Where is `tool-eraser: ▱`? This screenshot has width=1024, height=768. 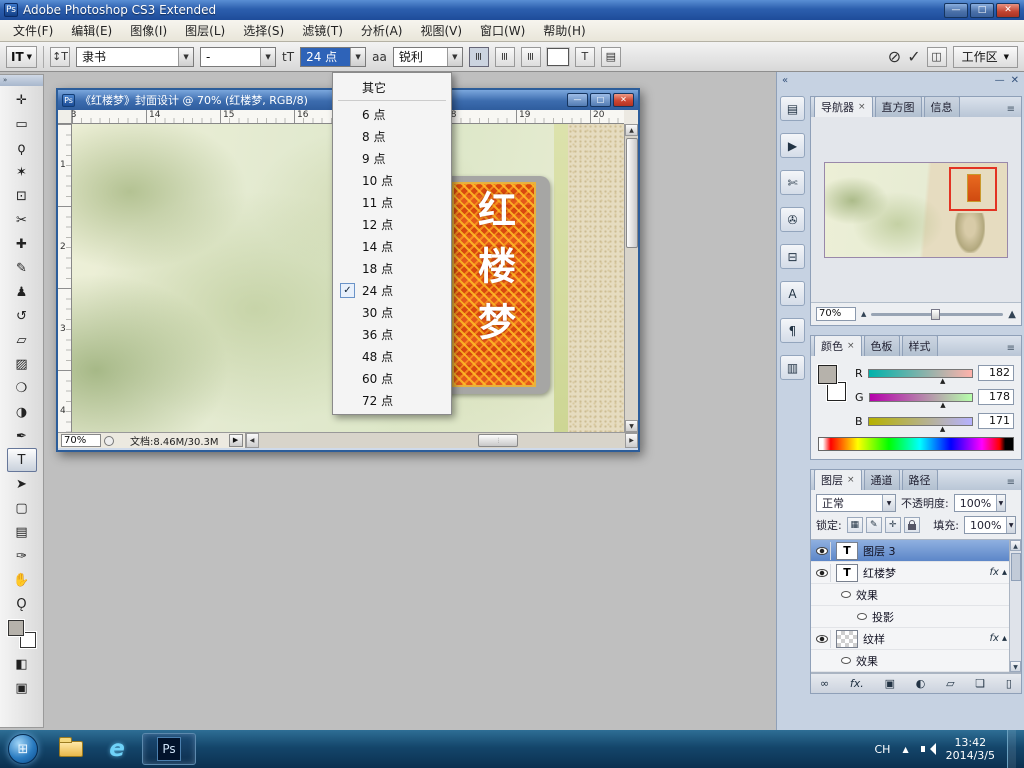
tool-eraser: ▱ is located at coordinates (22, 340).